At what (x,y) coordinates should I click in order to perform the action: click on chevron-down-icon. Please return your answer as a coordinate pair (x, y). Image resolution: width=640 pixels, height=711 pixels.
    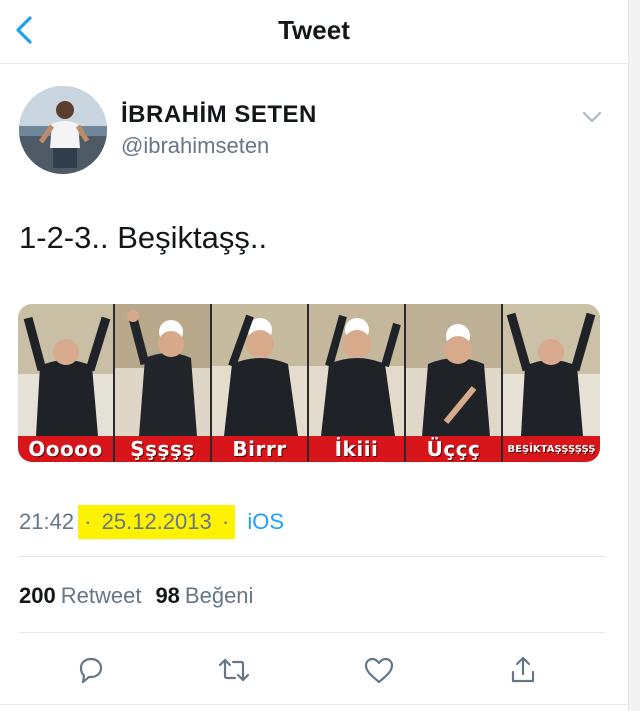
    Looking at the image, I should click on (592, 117).